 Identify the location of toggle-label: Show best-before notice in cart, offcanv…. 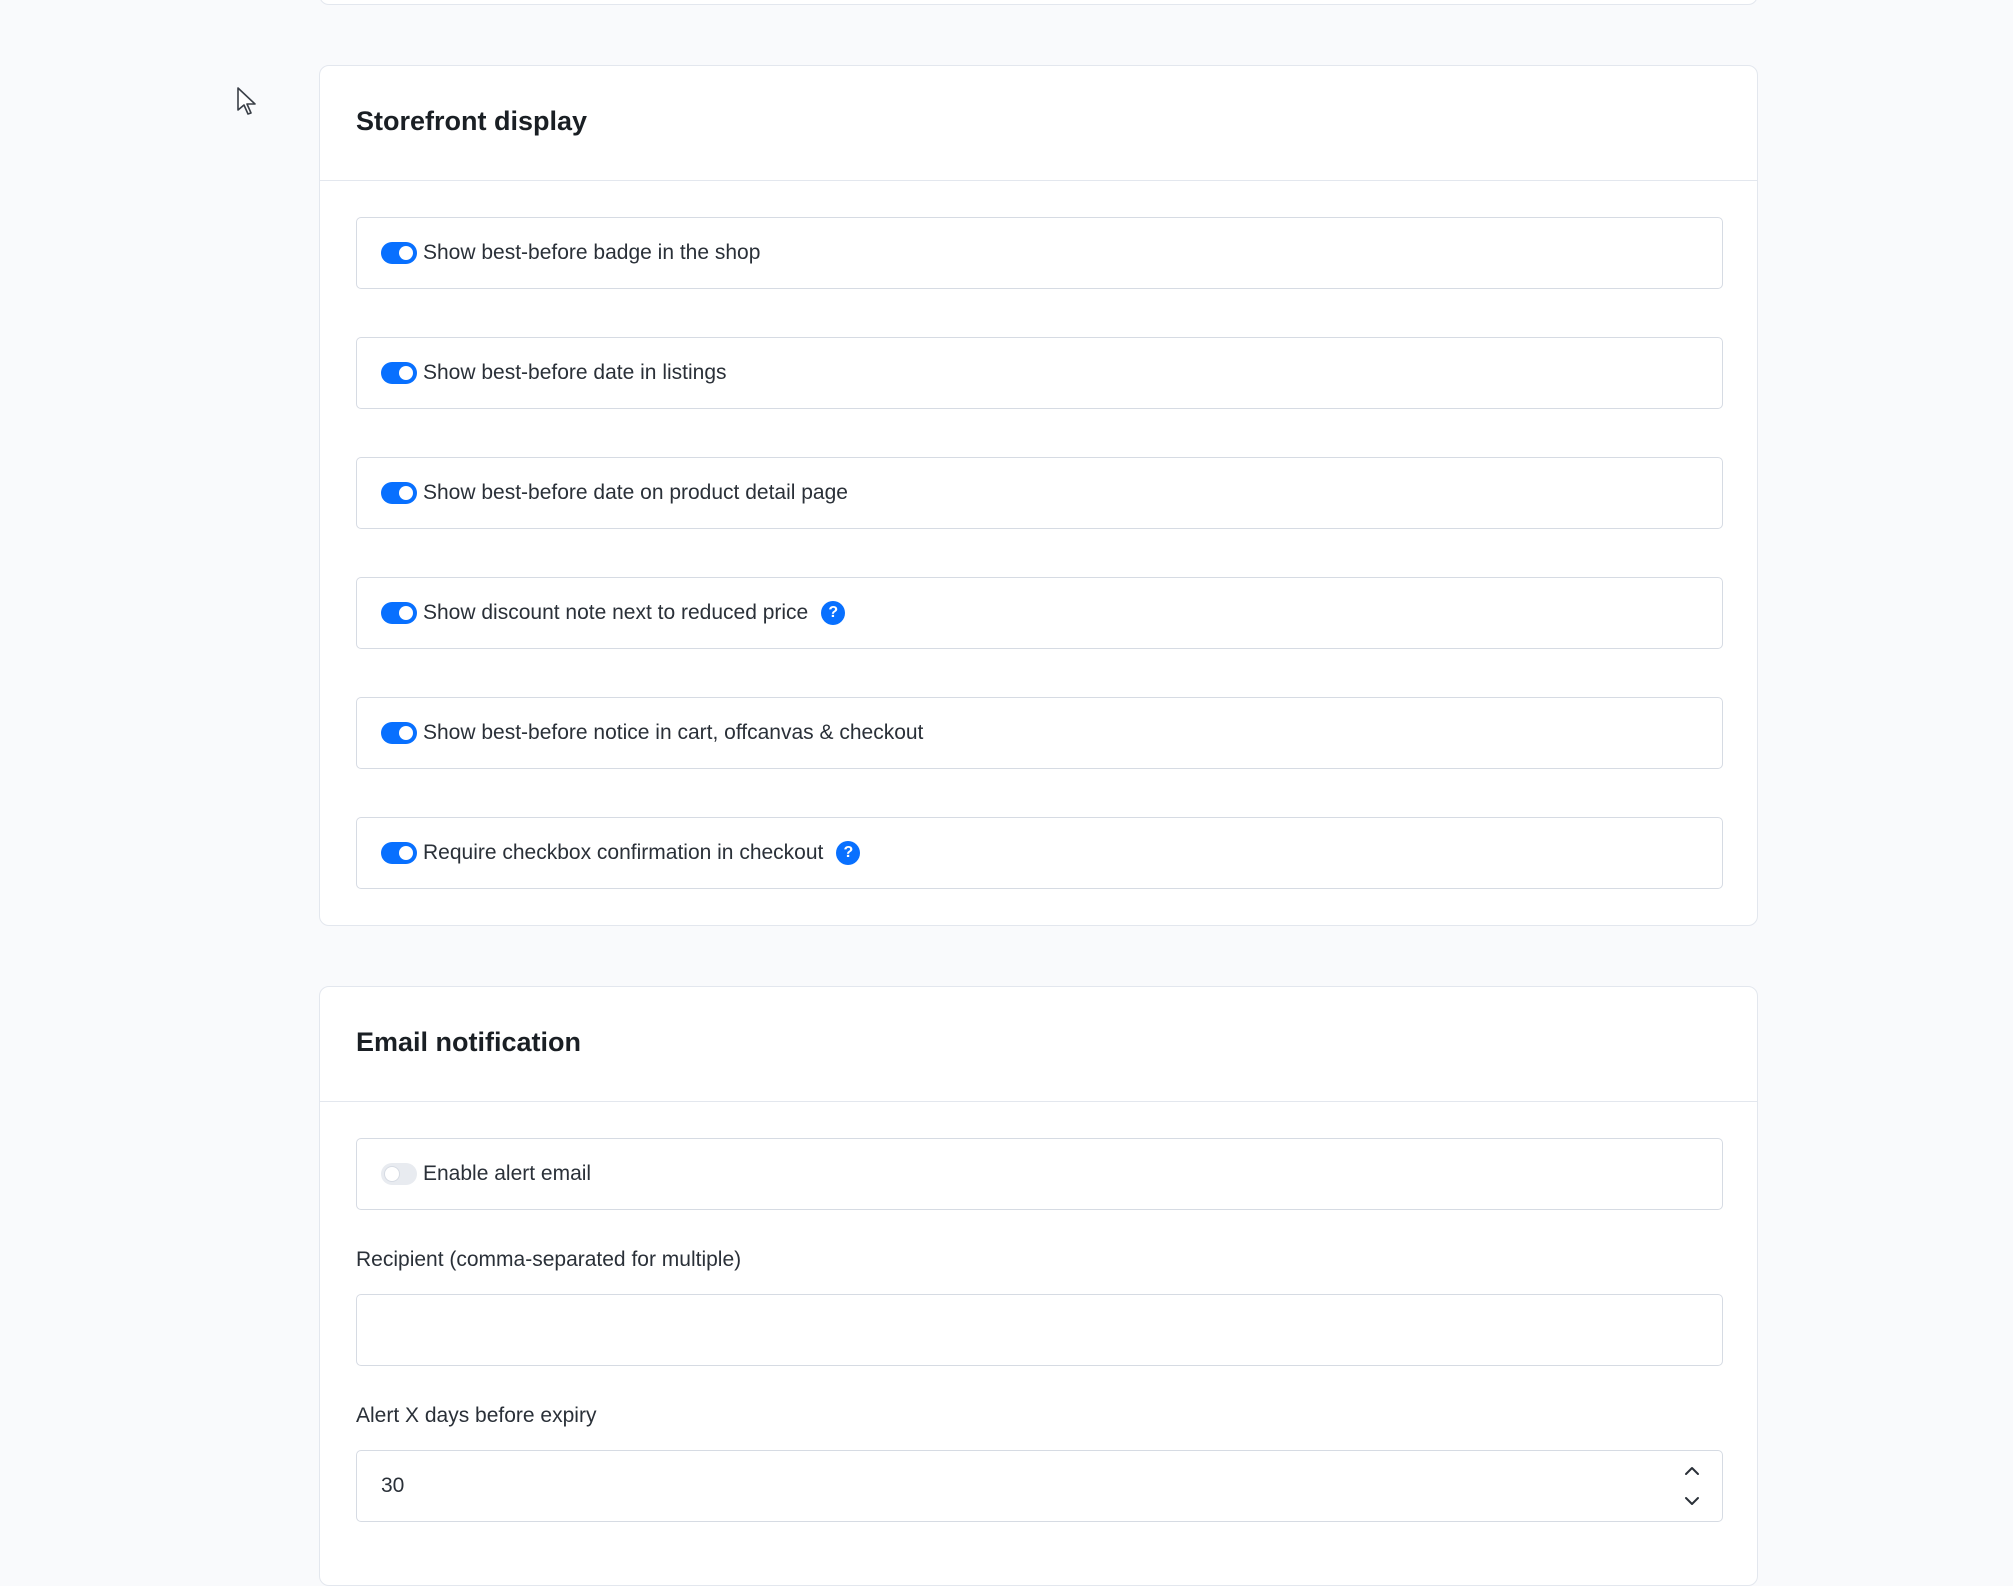
(673, 732).